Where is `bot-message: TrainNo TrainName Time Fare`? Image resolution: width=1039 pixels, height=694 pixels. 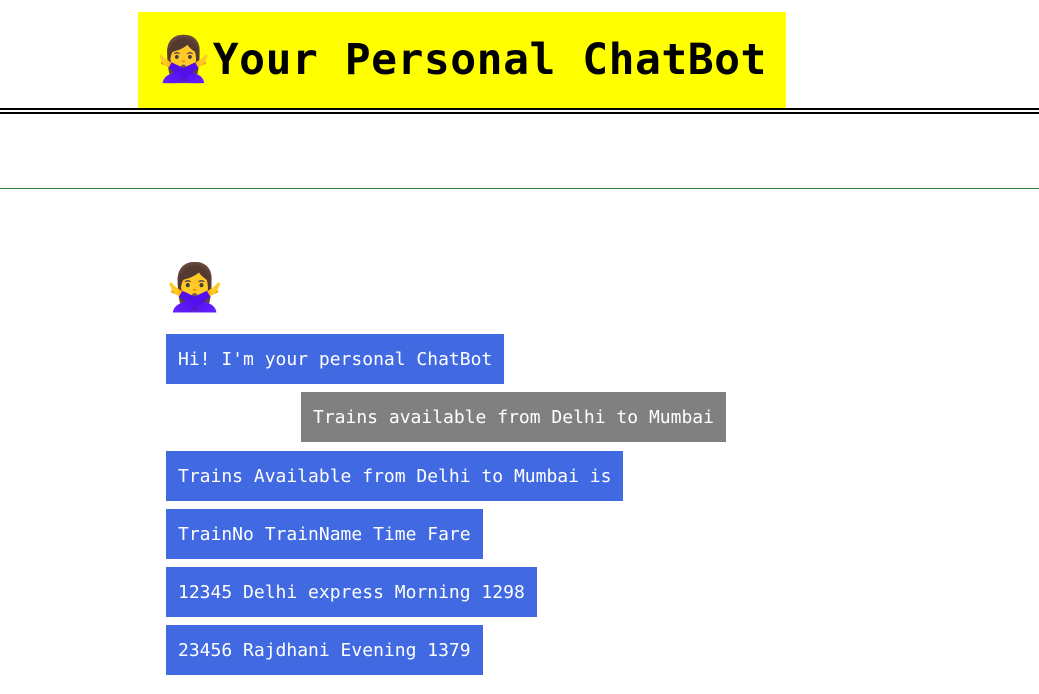
bot-message: TrainNo TrainName Time Fare is located at coordinates (324, 534).